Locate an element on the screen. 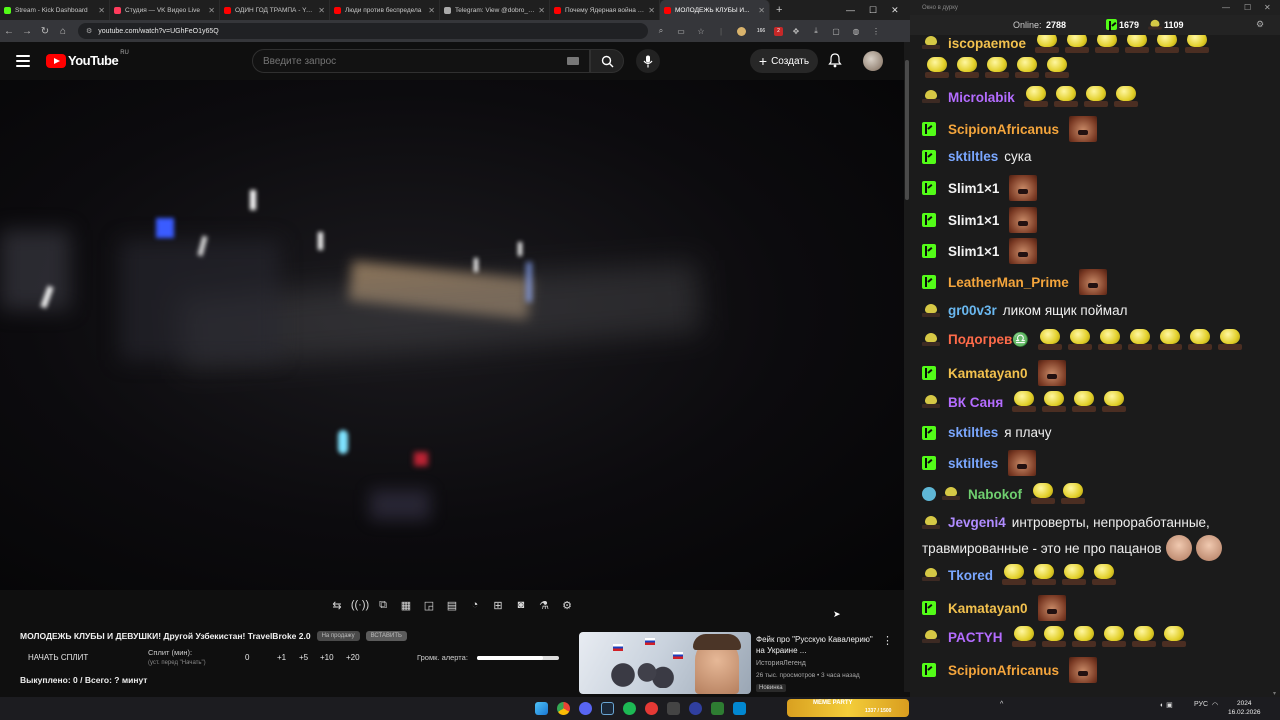 This screenshot has height=720, width=1280. sale-pill: На продажу is located at coordinates (338, 636).